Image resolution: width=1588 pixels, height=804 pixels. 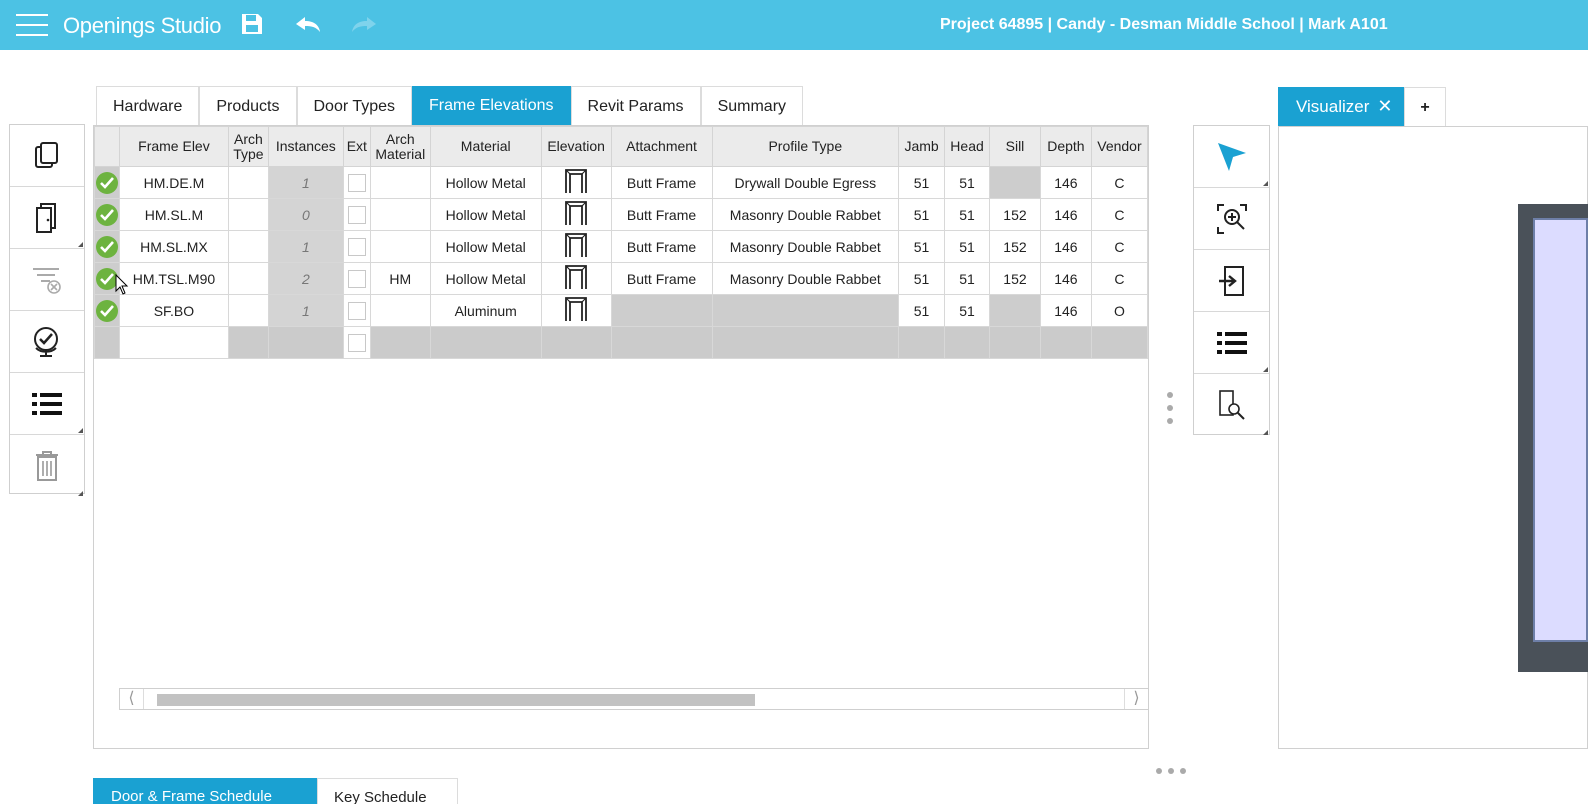 What do you see at coordinates (805, 182) in the screenshot?
I see `cell-profile-type: Drywall Double Egress` at bounding box center [805, 182].